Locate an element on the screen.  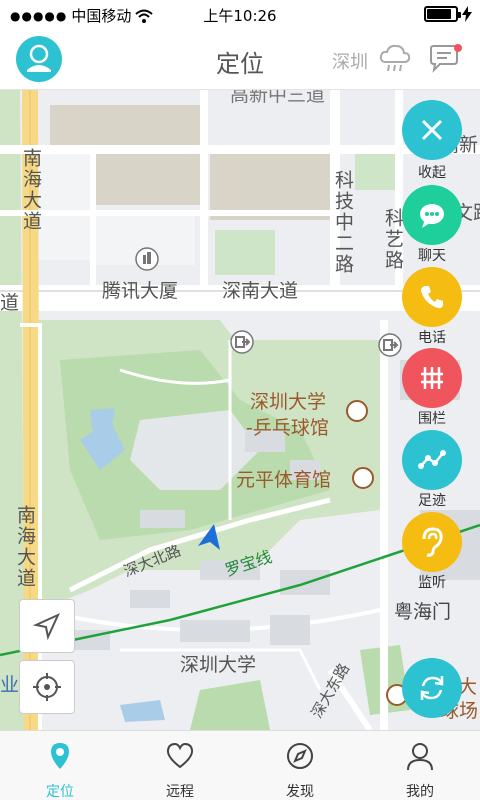
tab-bar: 定位 远程 发现 我的 is located at coordinates (240, 765).